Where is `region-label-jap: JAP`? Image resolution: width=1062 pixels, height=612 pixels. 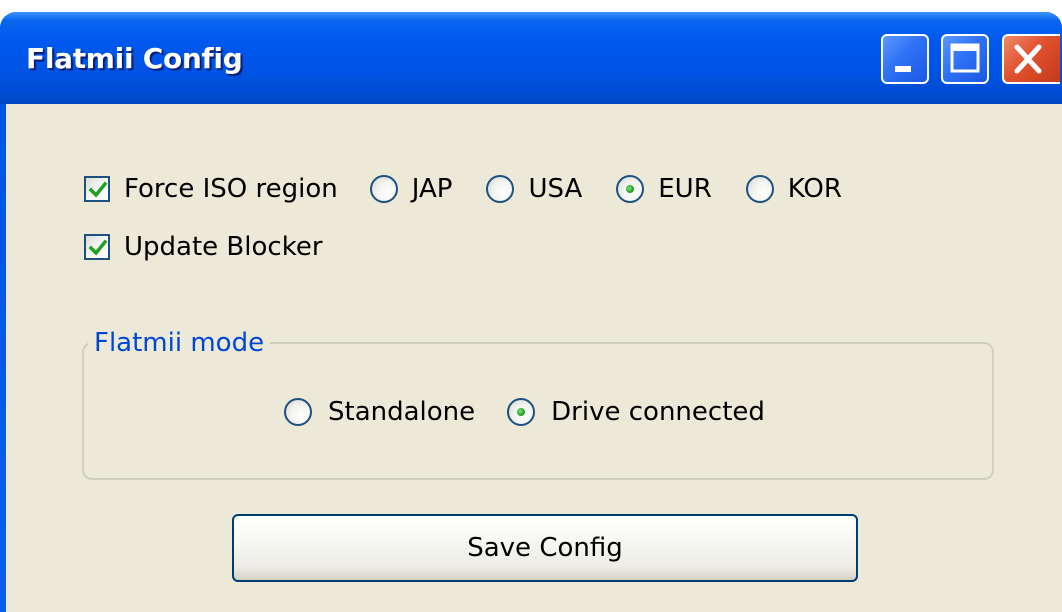
region-label-jap: JAP is located at coordinates (432, 189).